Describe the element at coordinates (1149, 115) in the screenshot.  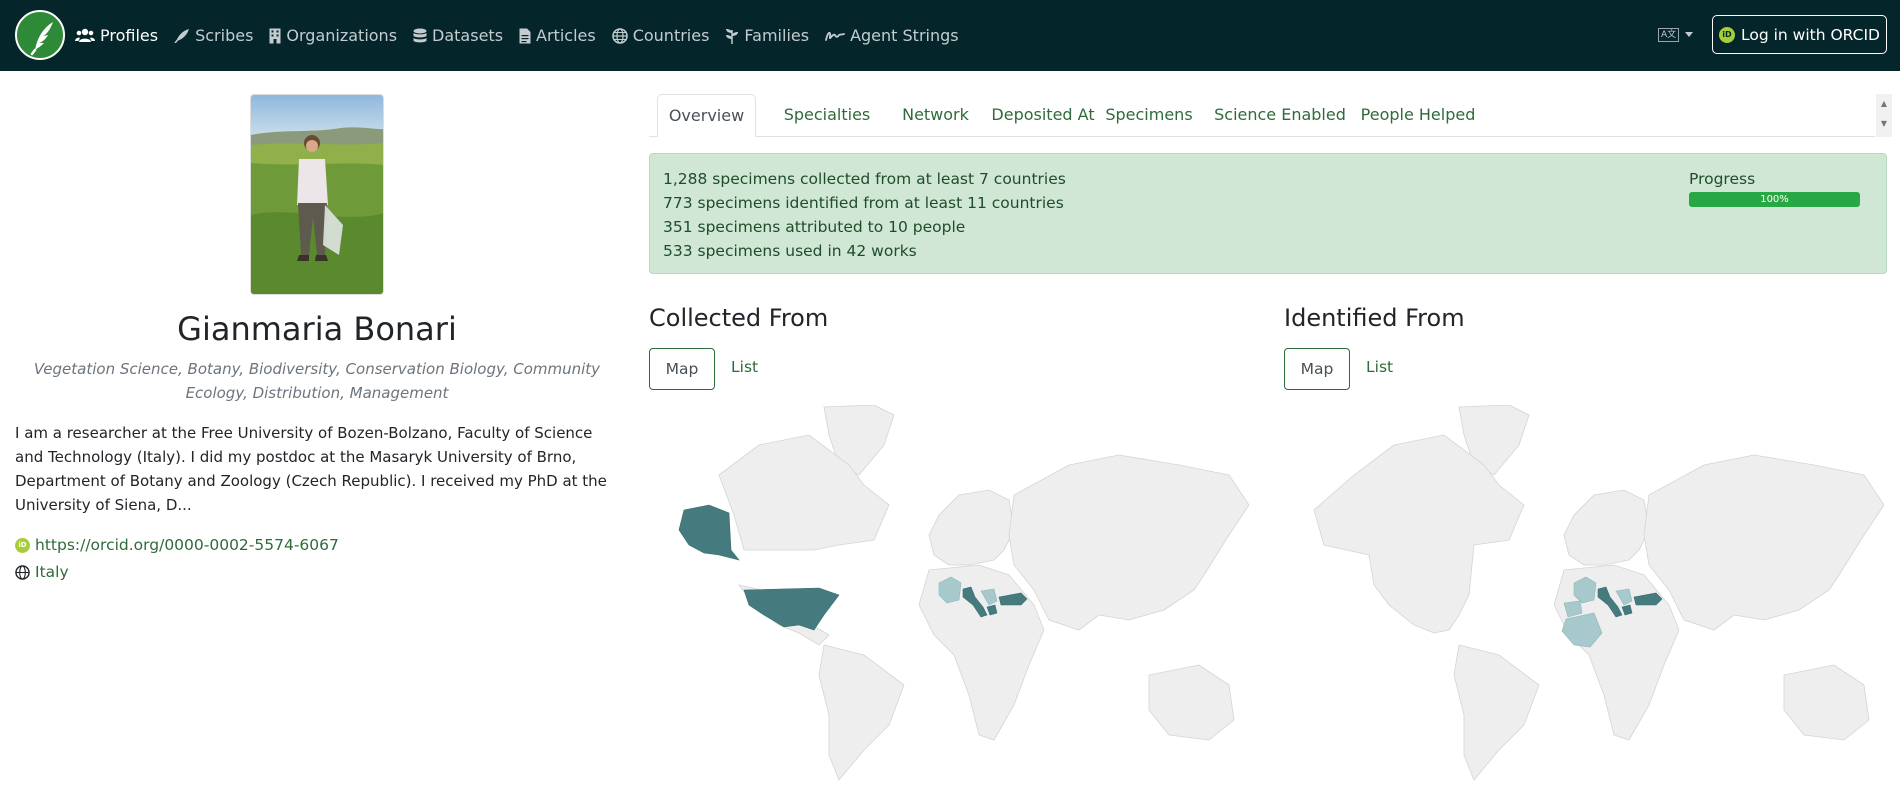
I see `tab-specimens: Specimens` at that location.